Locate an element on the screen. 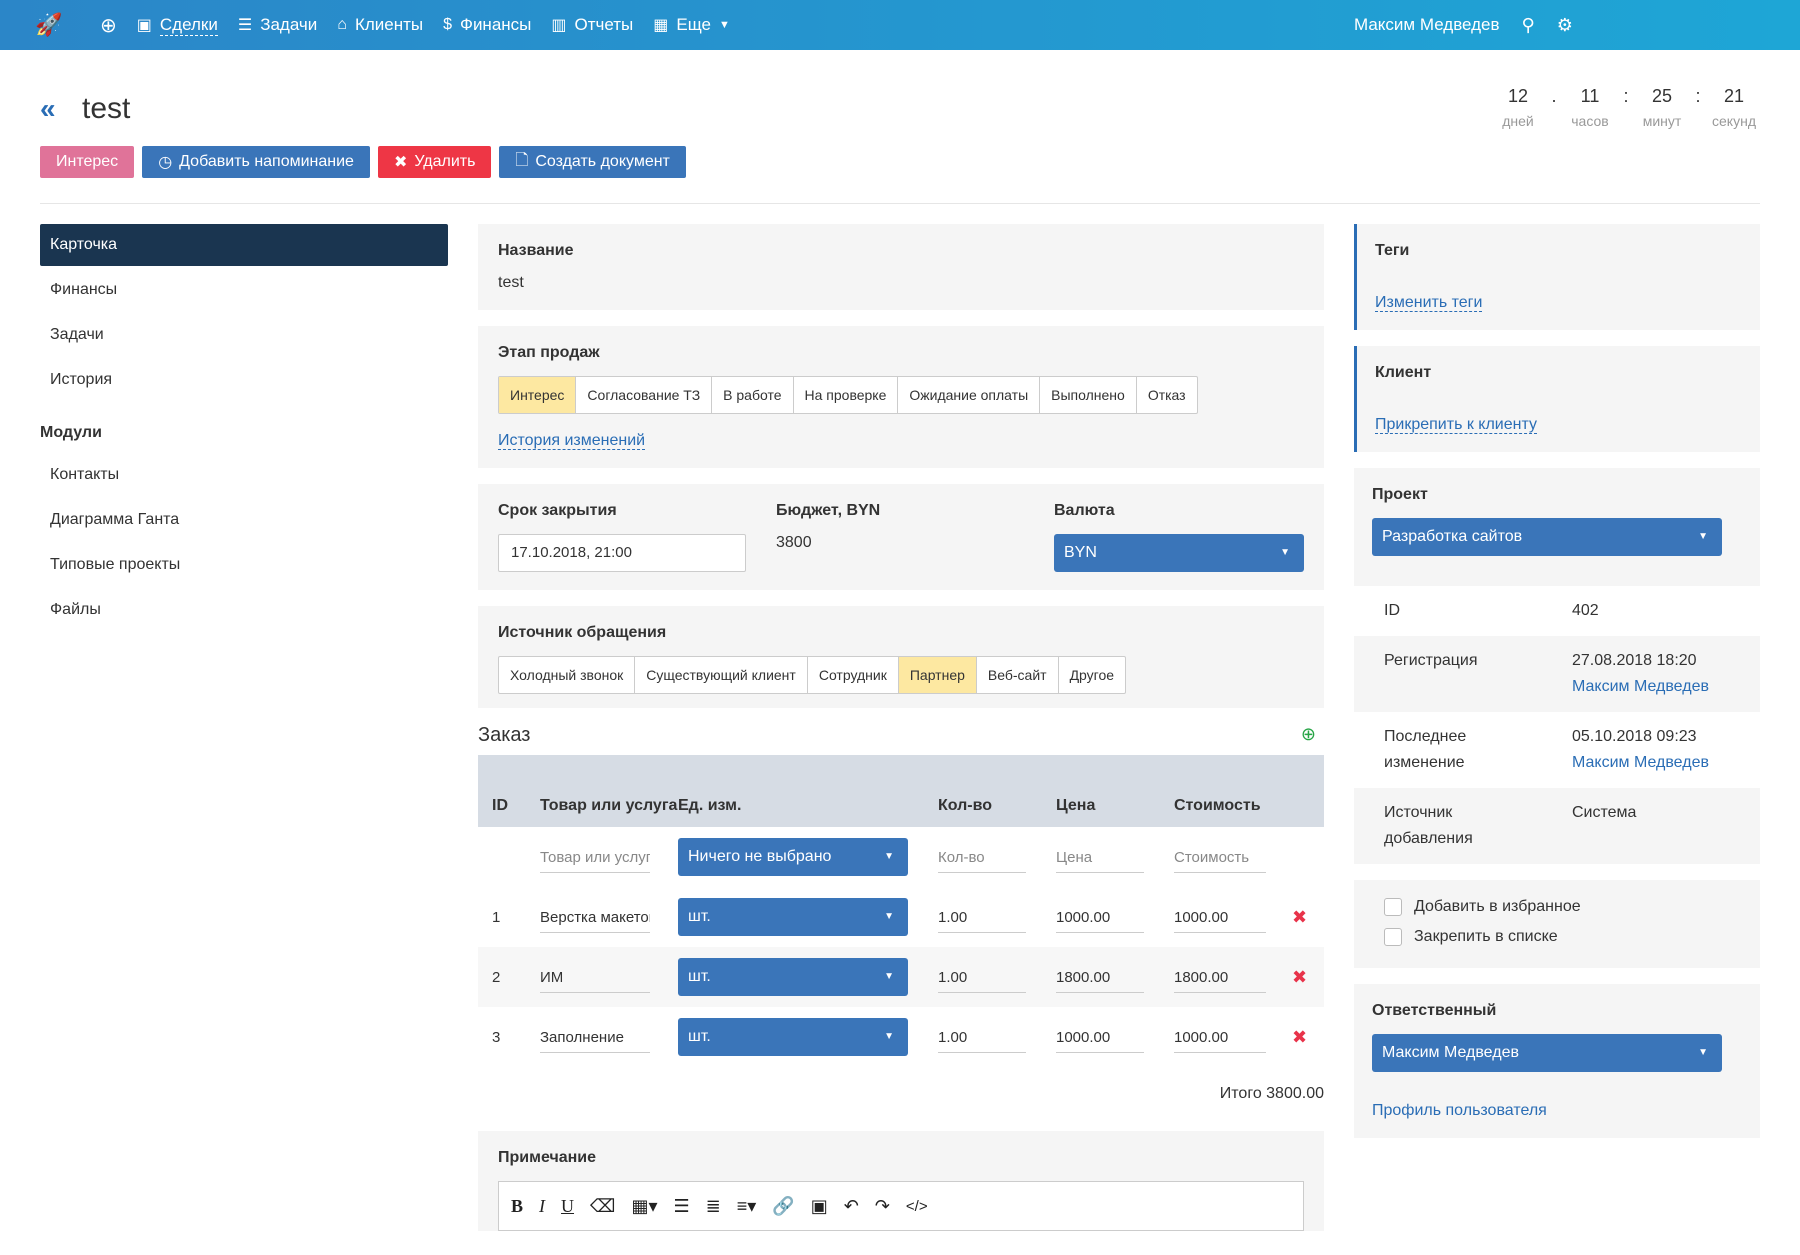 The image size is (1800, 1255). project-select: Разработка сайтов ▼ is located at coordinates (1547, 537).